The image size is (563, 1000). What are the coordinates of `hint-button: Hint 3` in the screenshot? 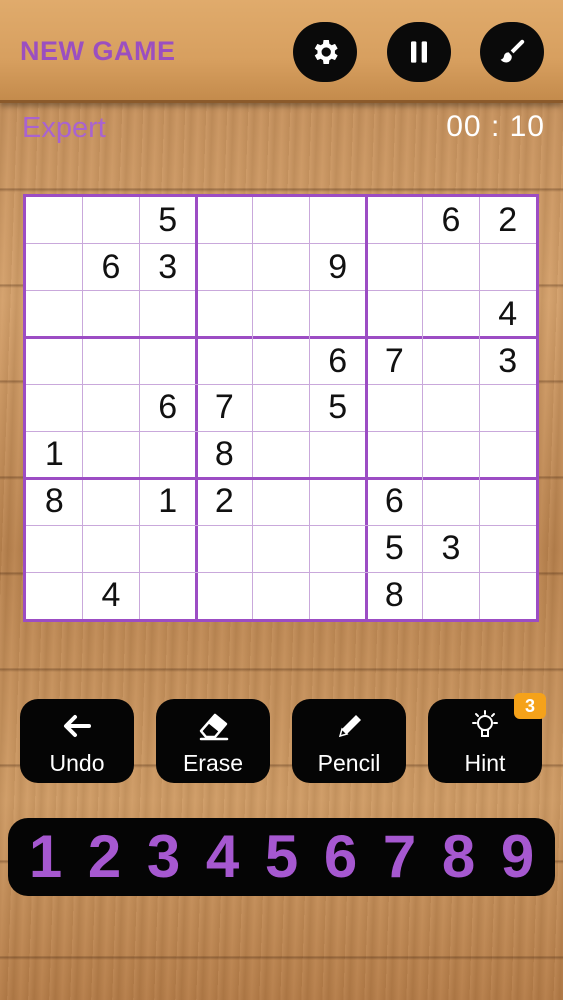 It's located at (487, 738).